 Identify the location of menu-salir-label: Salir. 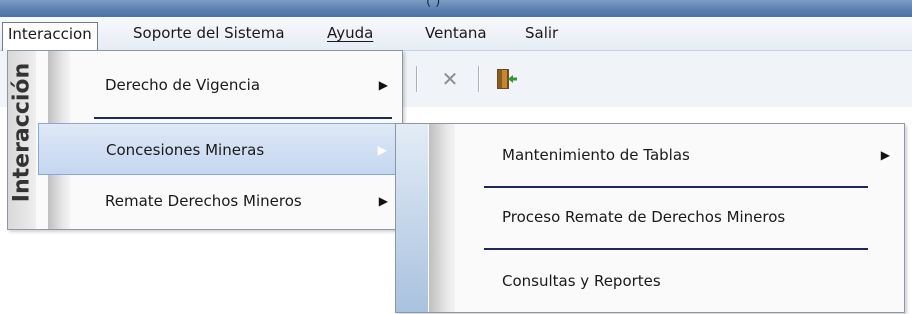
(542, 33).